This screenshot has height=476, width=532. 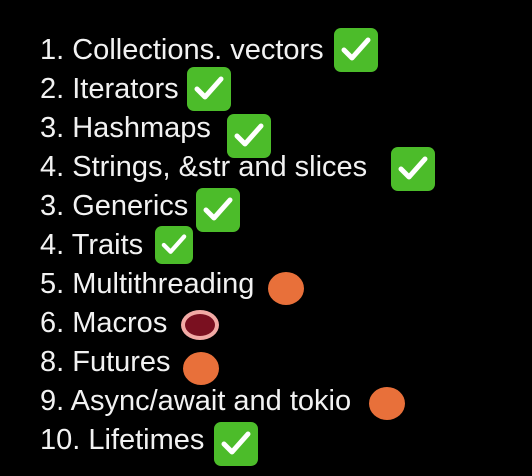 I want to click on list-item-generics: 3. Generics, so click(x=140, y=210).